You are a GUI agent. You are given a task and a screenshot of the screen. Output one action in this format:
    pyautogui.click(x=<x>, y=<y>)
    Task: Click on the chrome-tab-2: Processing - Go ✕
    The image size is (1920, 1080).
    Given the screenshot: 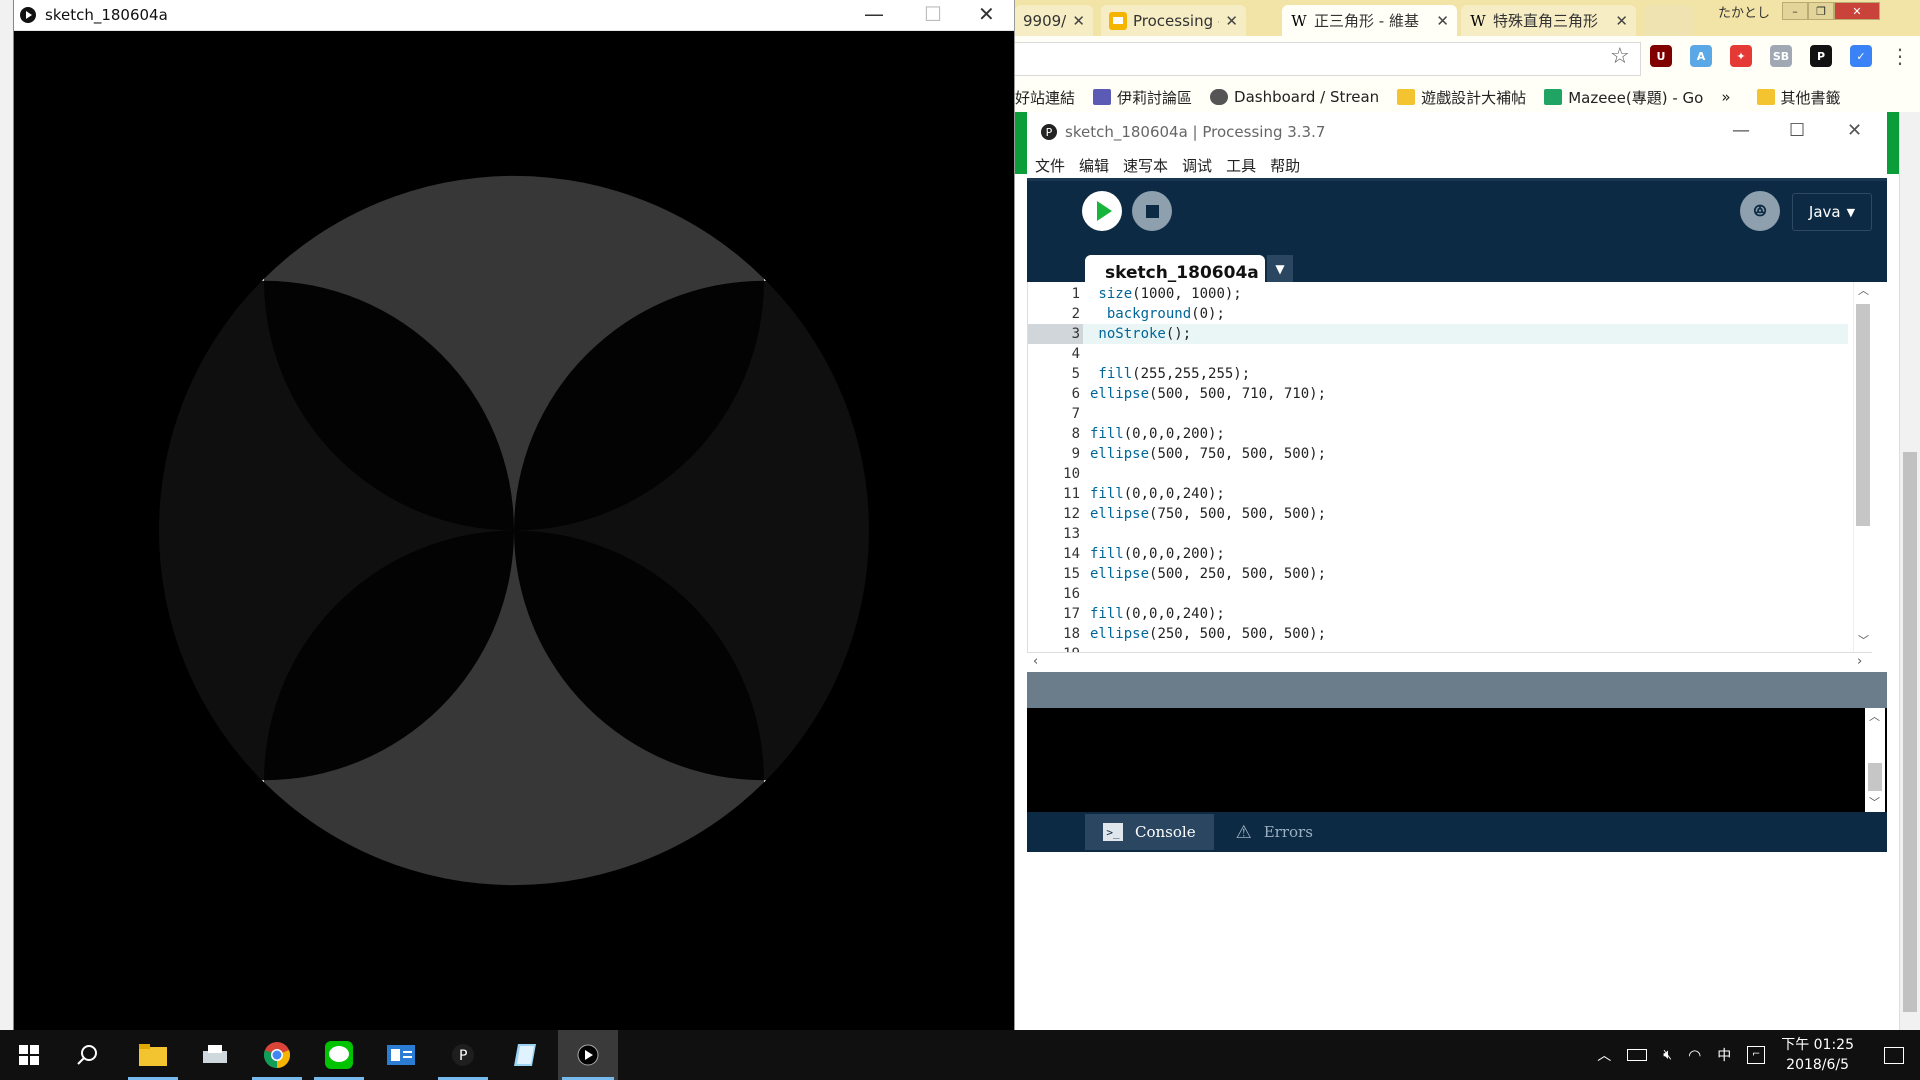 What is the action you would take?
    pyautogui.click(x=1173, y=20)
    